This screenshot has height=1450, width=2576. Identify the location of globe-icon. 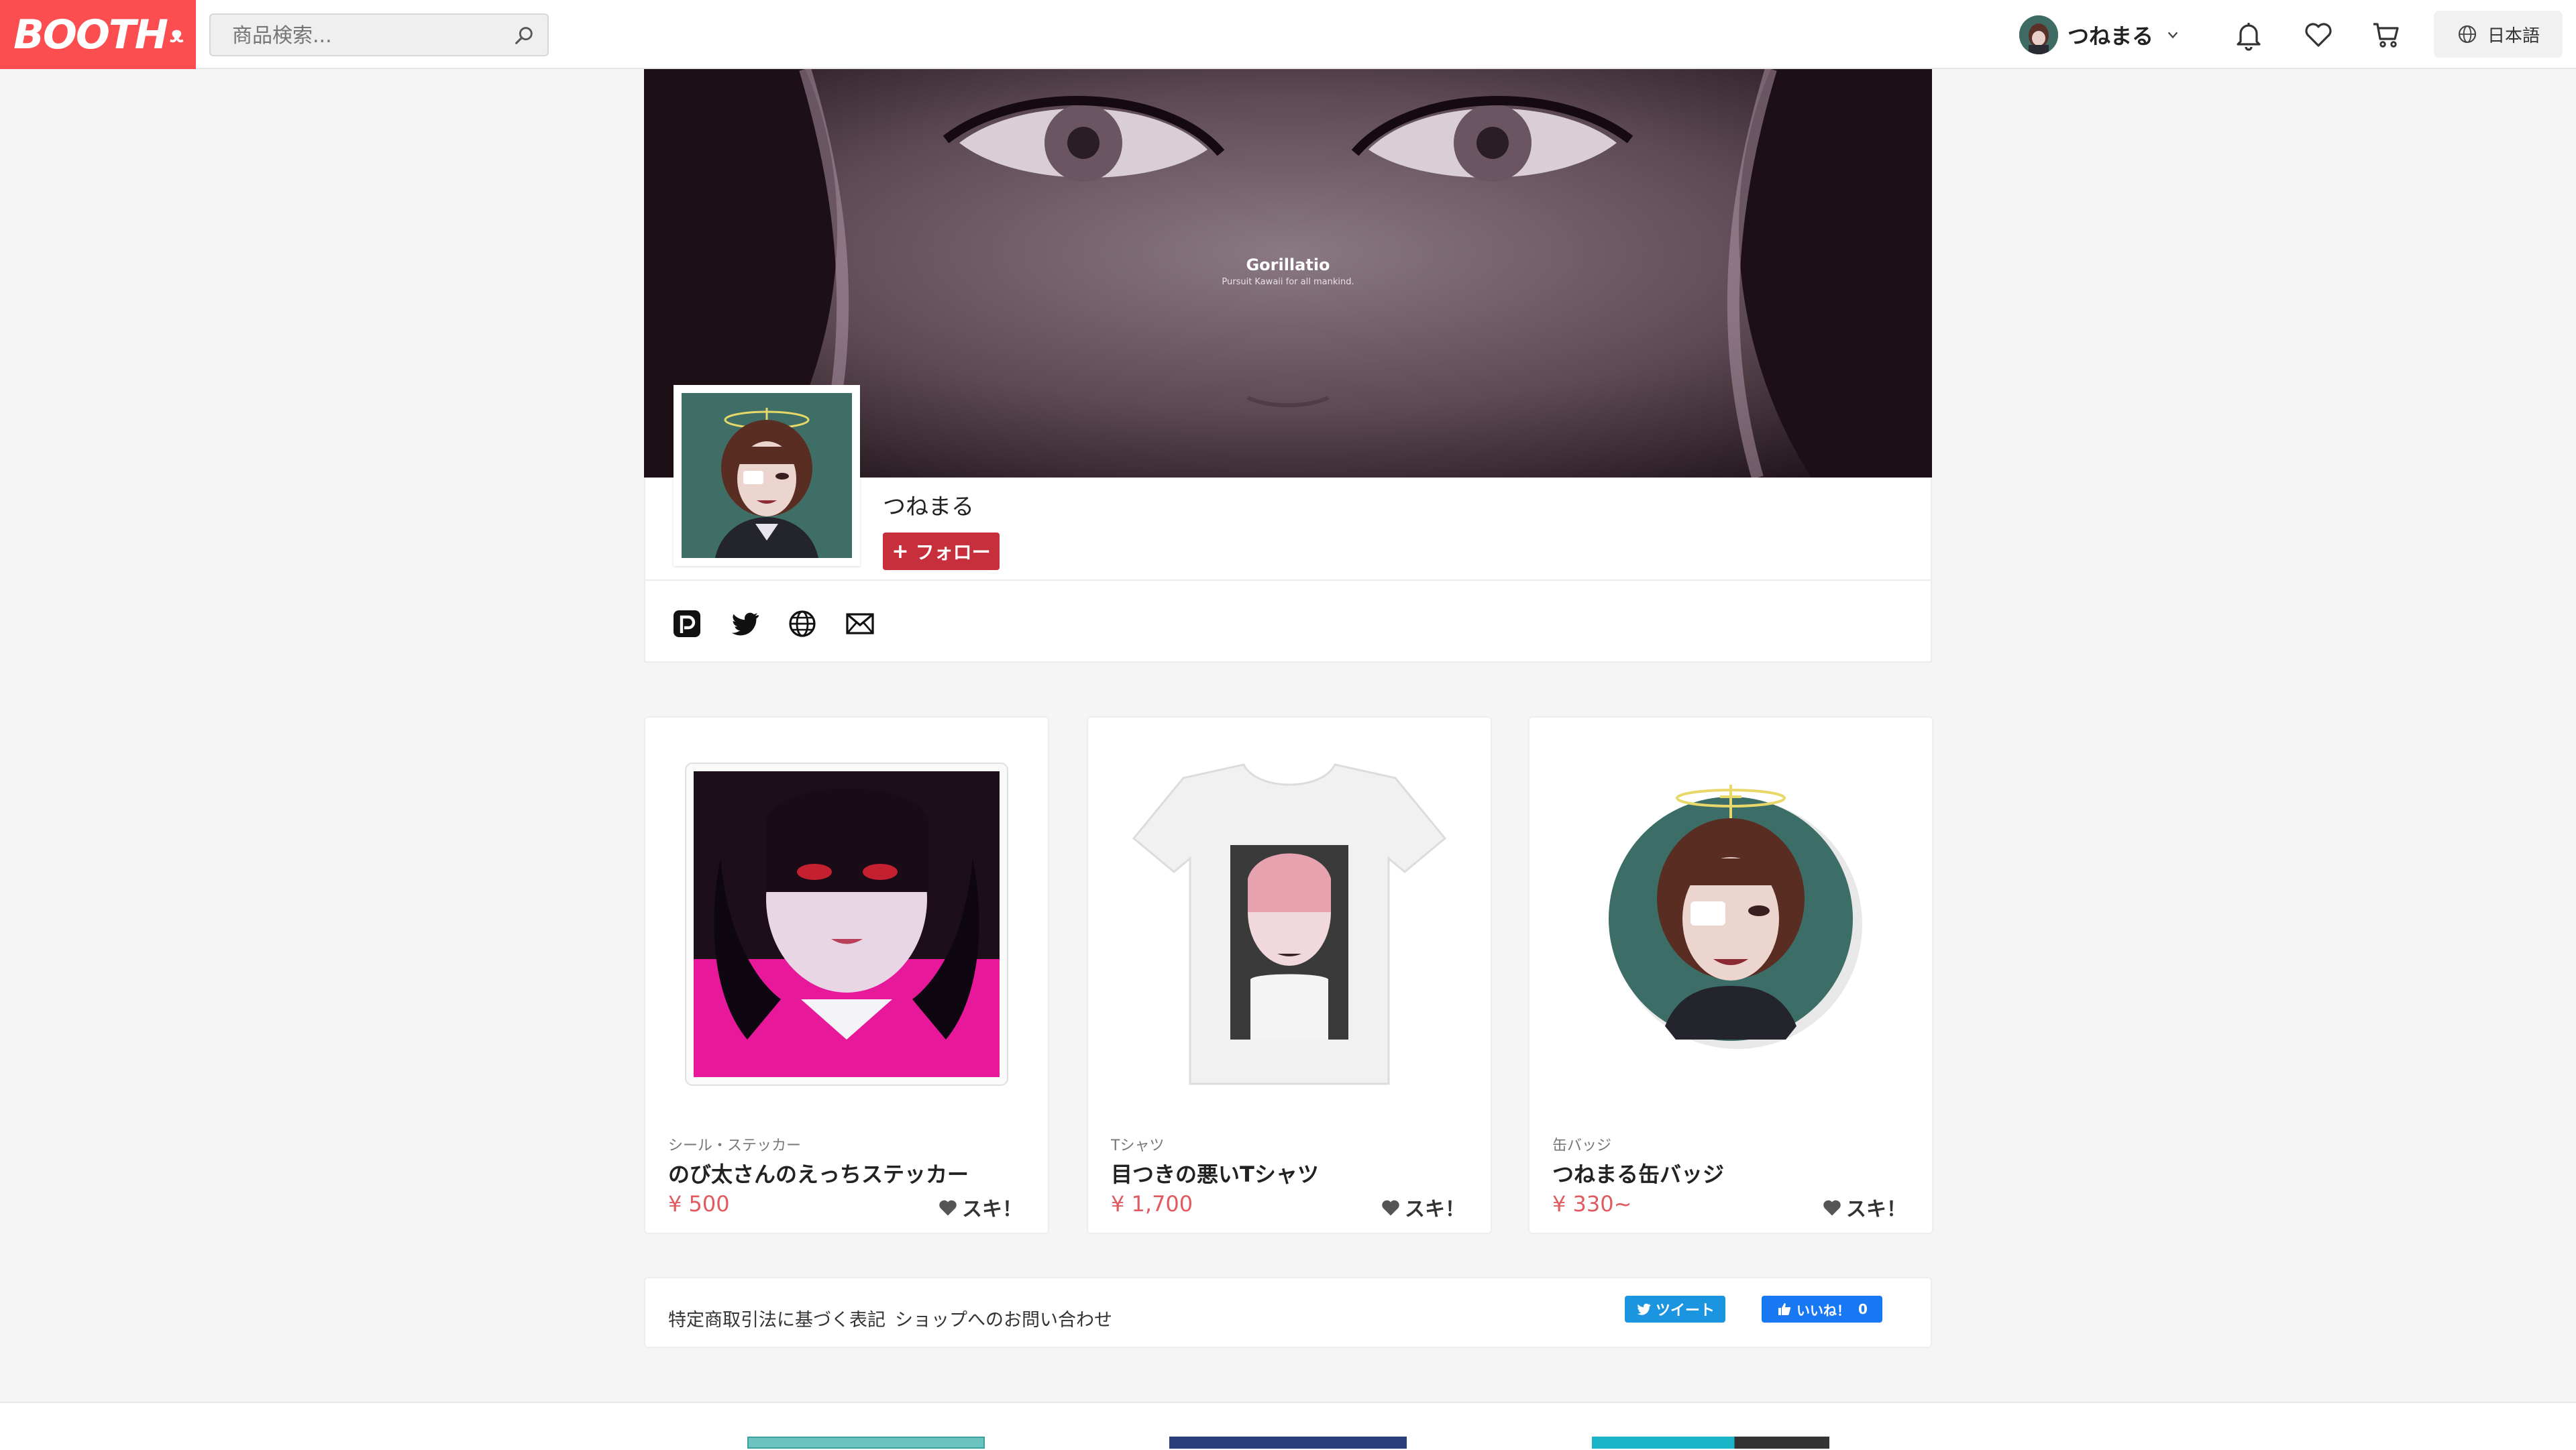
(2467, 34).